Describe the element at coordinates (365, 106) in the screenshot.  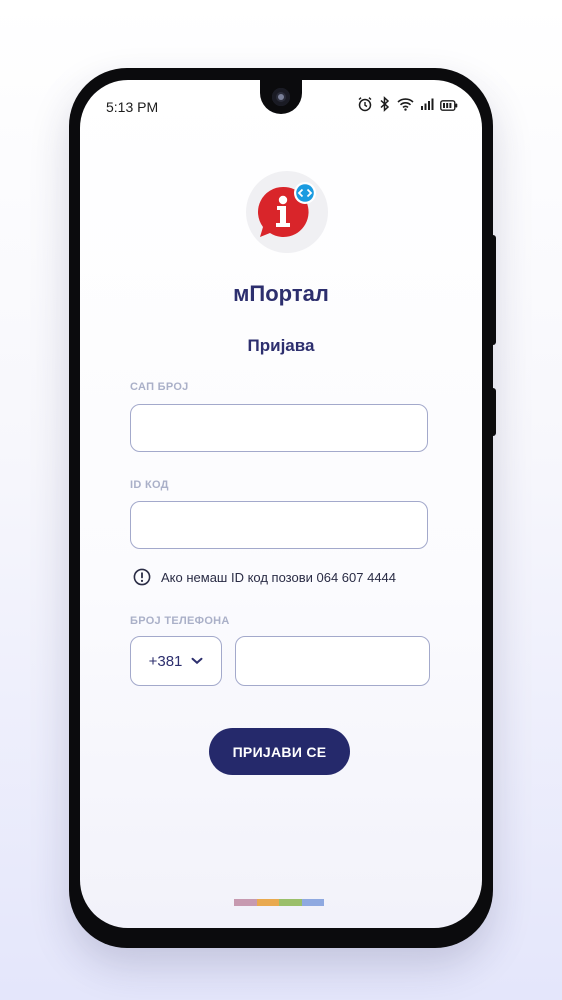
I see `alarm-icon` at that location.